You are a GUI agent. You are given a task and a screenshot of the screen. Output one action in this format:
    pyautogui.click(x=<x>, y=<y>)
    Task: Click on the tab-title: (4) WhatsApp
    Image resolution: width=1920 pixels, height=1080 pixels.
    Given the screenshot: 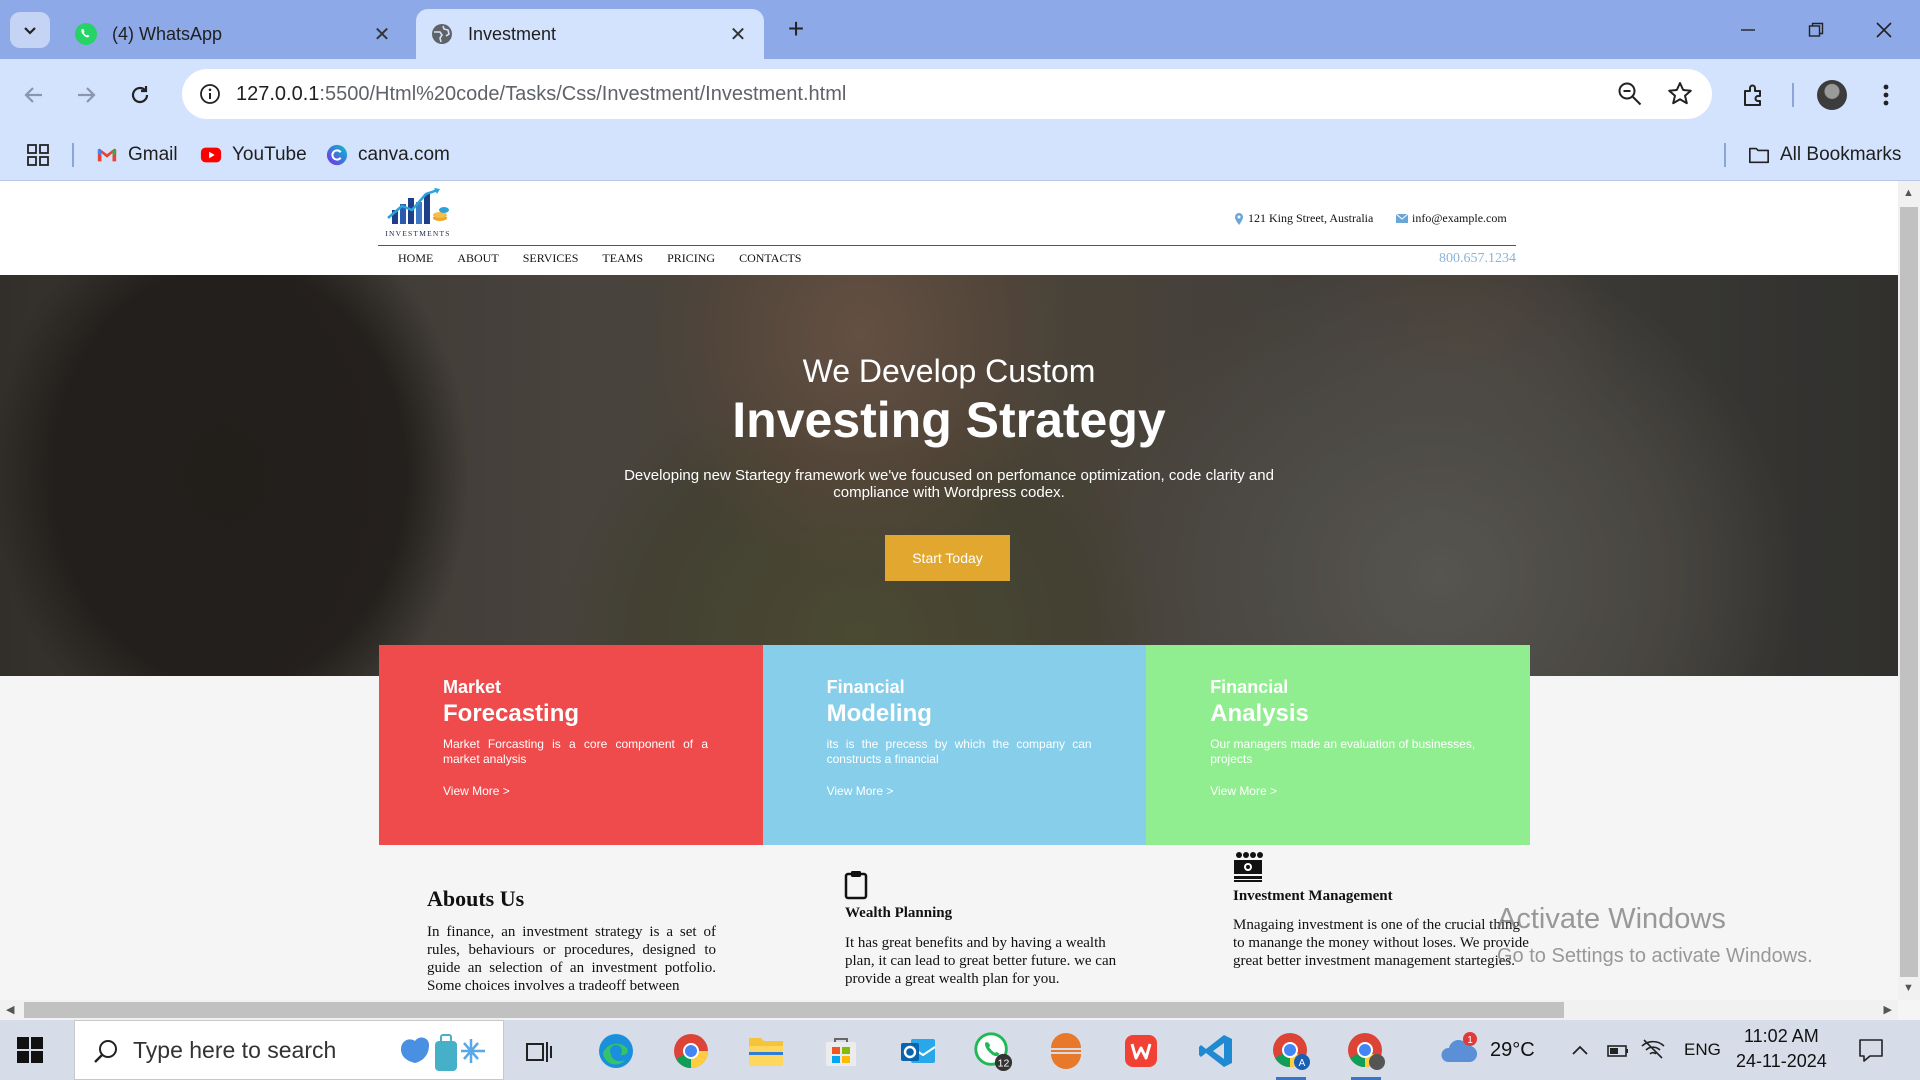 What is the action you would take?
    pyautogui.click(x=167, y=33)
    